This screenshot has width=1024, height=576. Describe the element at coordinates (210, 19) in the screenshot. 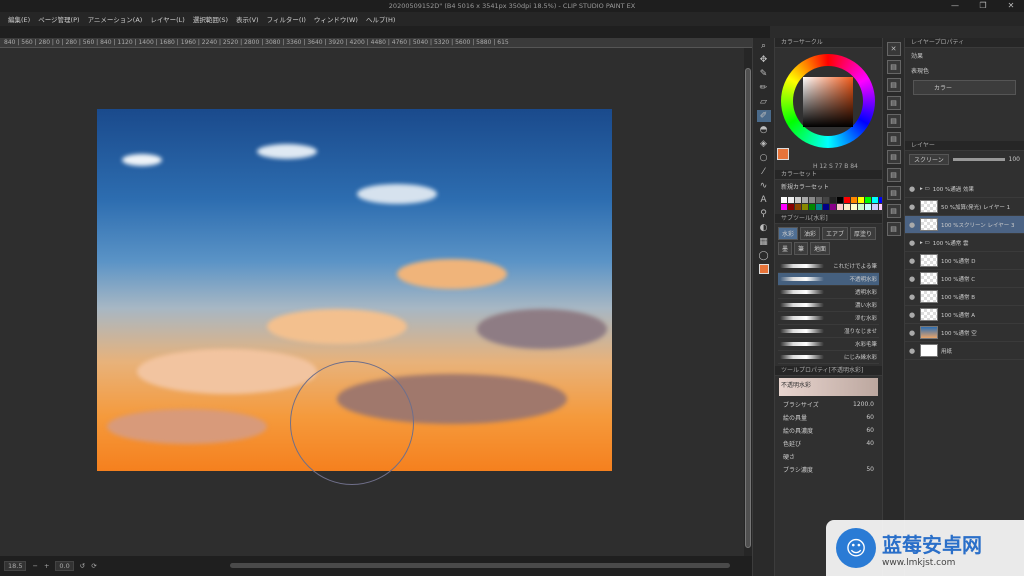

I see `menu-selection: 選択範囲(S)` at that location.